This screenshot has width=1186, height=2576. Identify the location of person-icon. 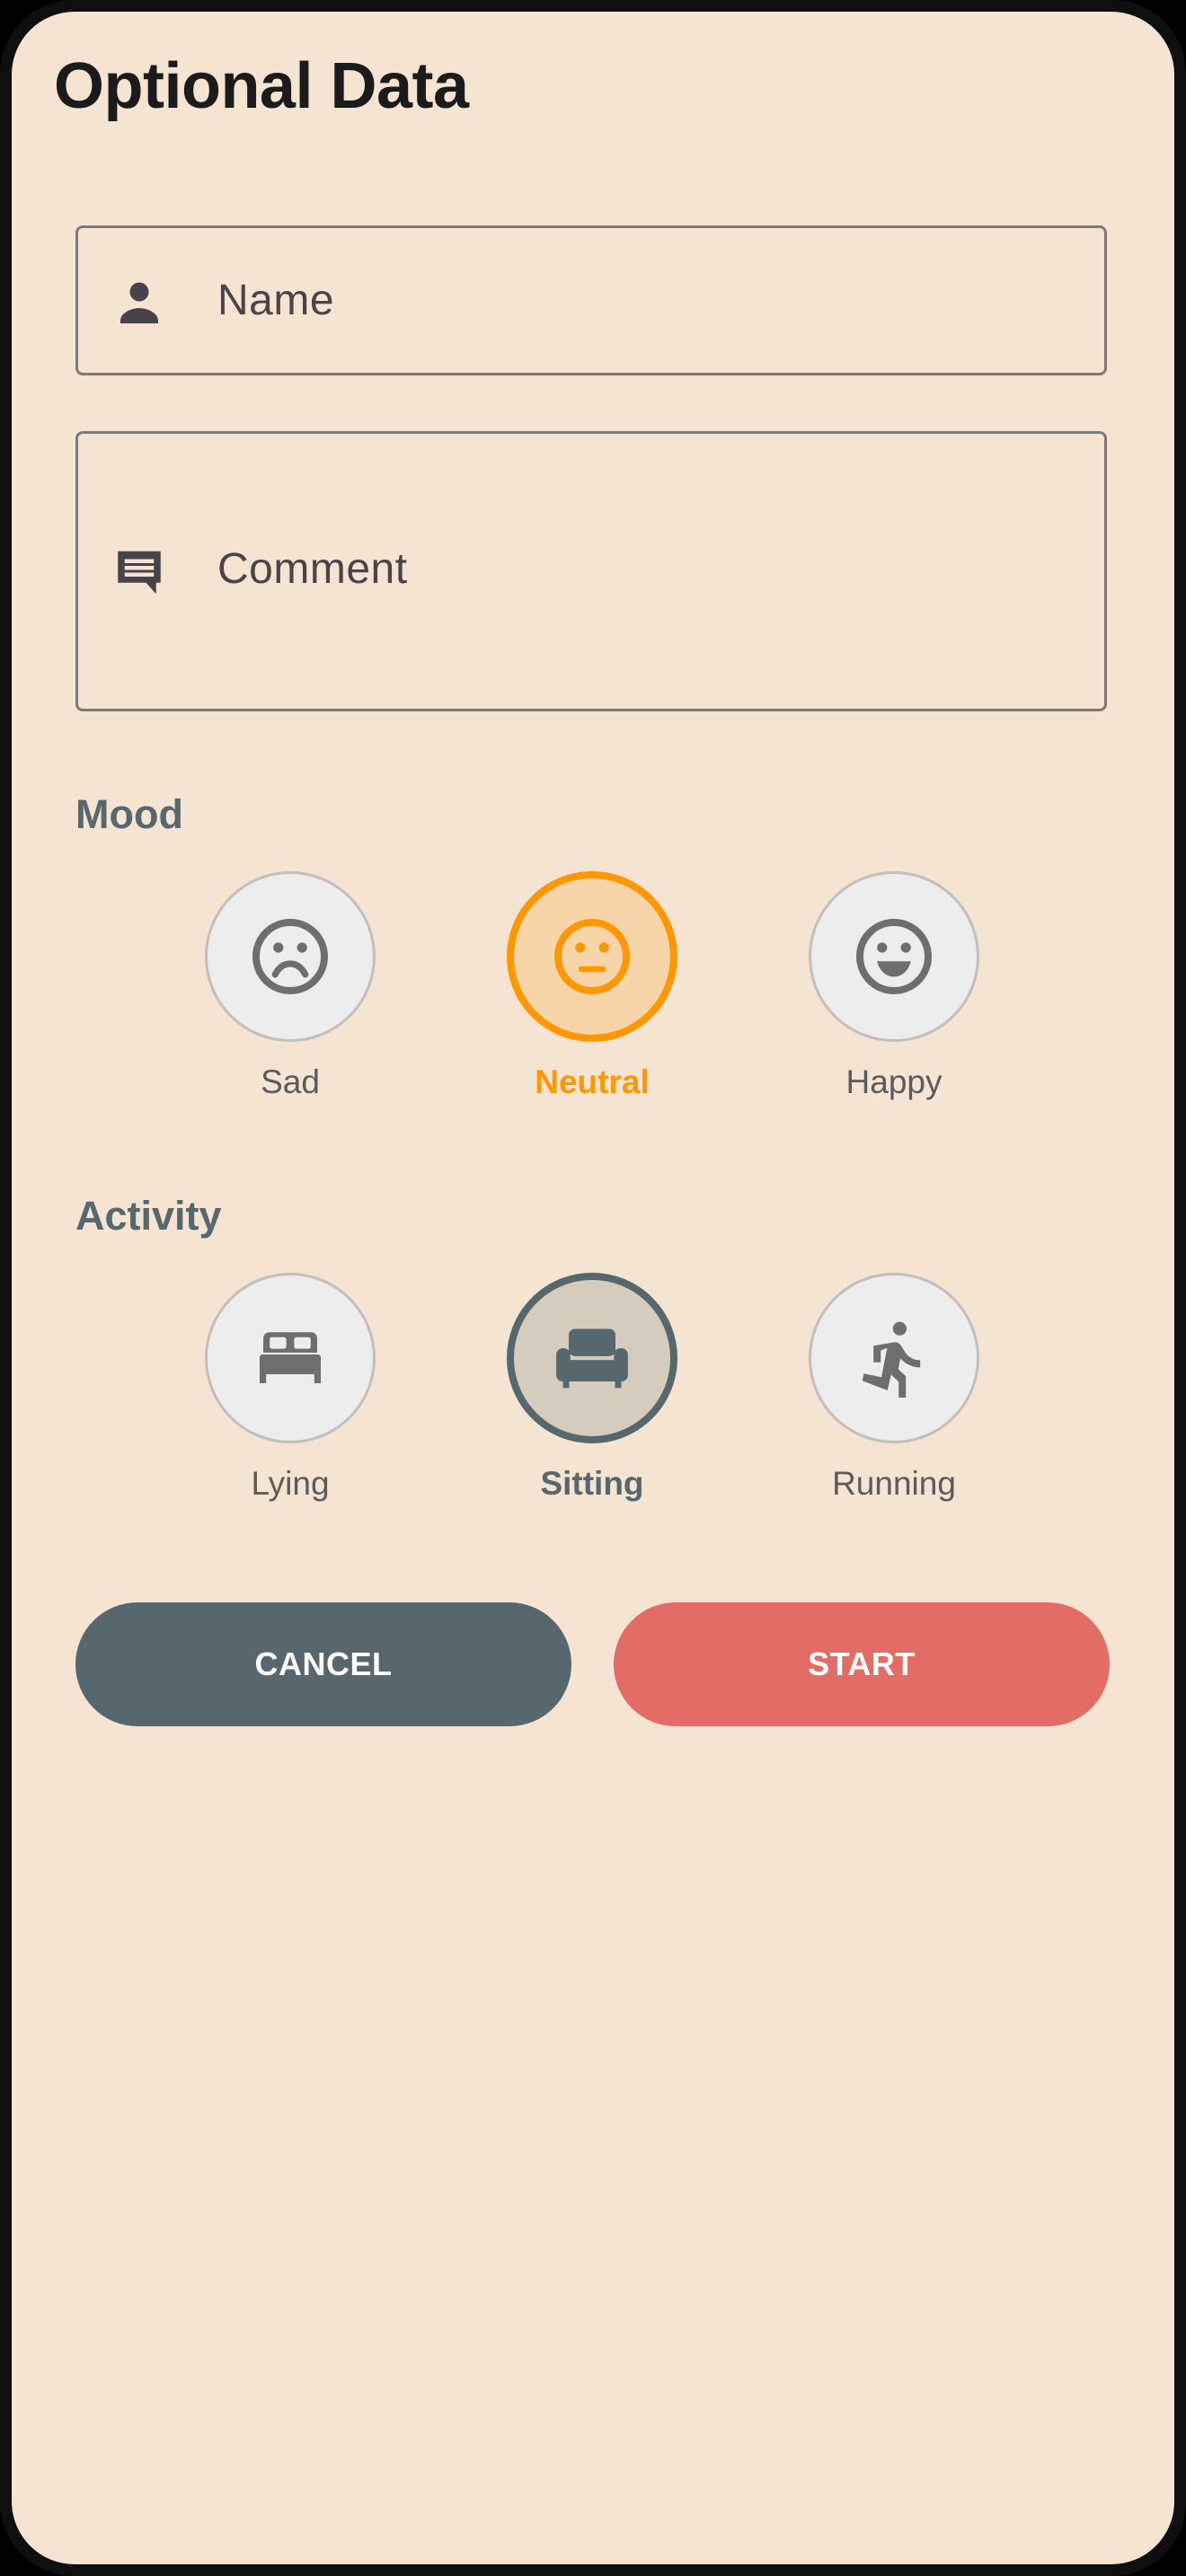
(139, 302).